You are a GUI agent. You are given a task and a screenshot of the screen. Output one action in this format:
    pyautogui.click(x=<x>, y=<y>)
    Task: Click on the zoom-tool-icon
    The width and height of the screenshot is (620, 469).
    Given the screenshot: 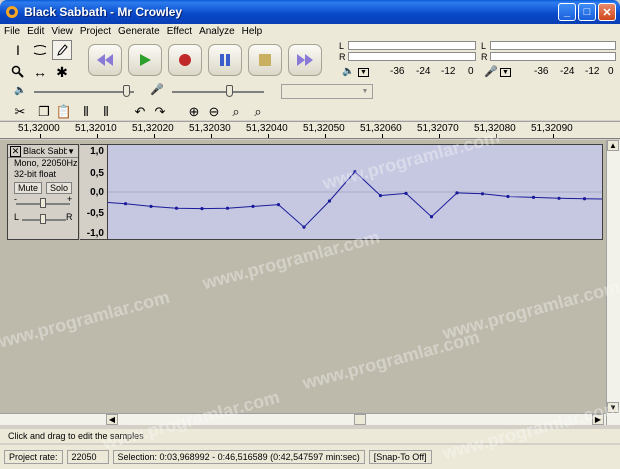 What is the action you would take?
    pyautogui.click(x=18, y=72)
    